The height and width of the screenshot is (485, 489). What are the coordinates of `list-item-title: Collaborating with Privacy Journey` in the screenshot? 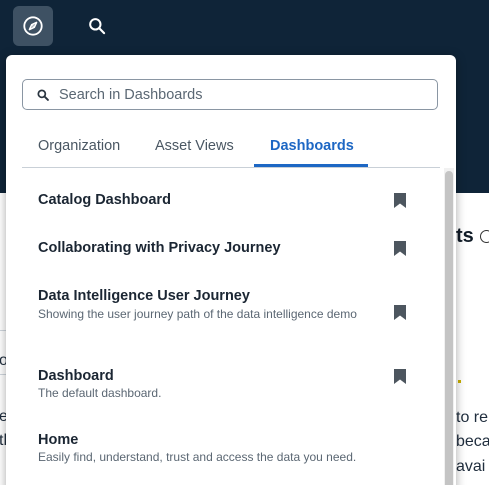 It's located at (159, 248).